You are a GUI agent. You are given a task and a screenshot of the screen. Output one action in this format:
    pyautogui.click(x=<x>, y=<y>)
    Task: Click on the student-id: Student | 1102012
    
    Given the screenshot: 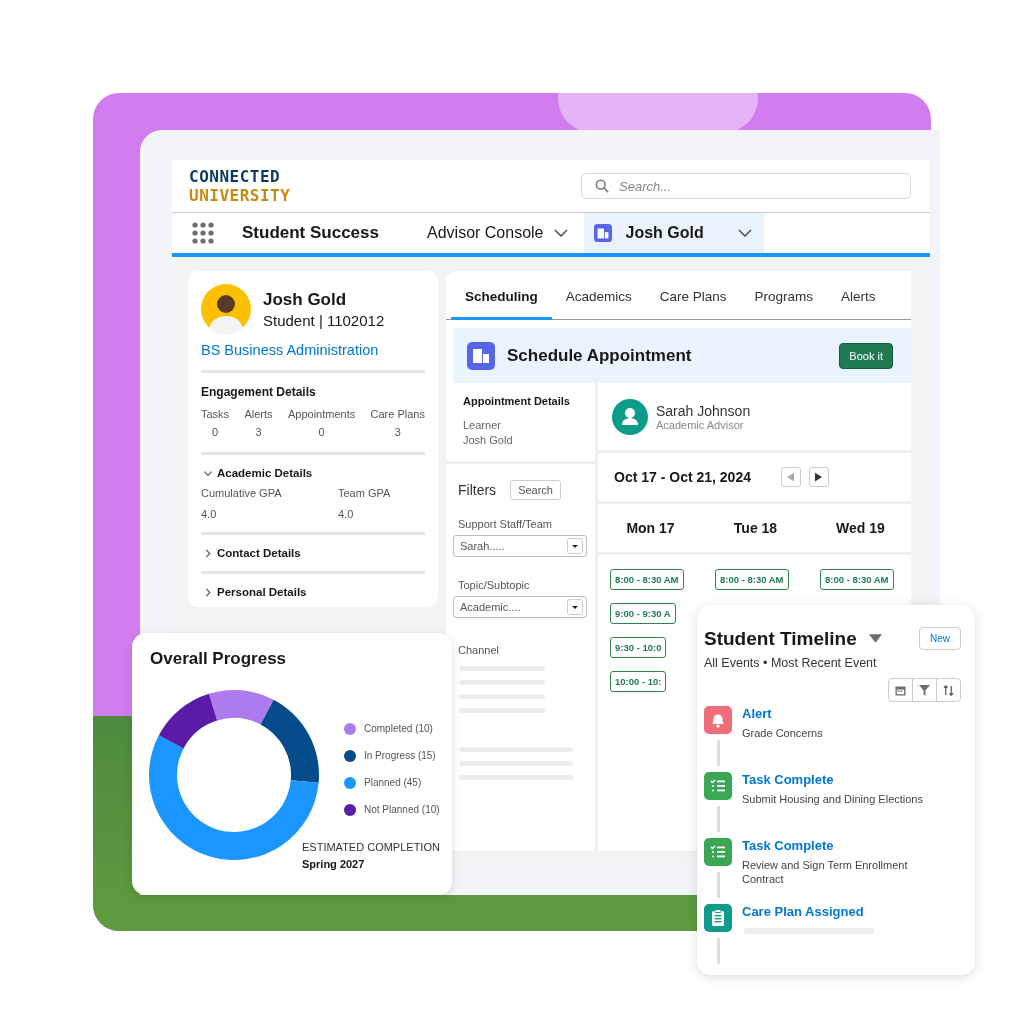 What is the action you would take?
    pyautogui.click(x=324, y=320)
    